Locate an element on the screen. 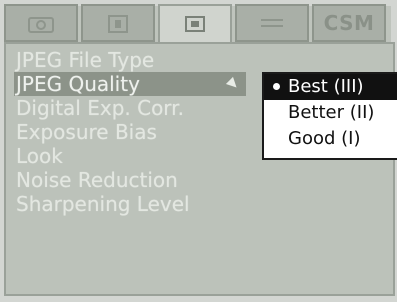 The image size is (397, 302). option-better: Better (II) is located at coordinates (330, 113).